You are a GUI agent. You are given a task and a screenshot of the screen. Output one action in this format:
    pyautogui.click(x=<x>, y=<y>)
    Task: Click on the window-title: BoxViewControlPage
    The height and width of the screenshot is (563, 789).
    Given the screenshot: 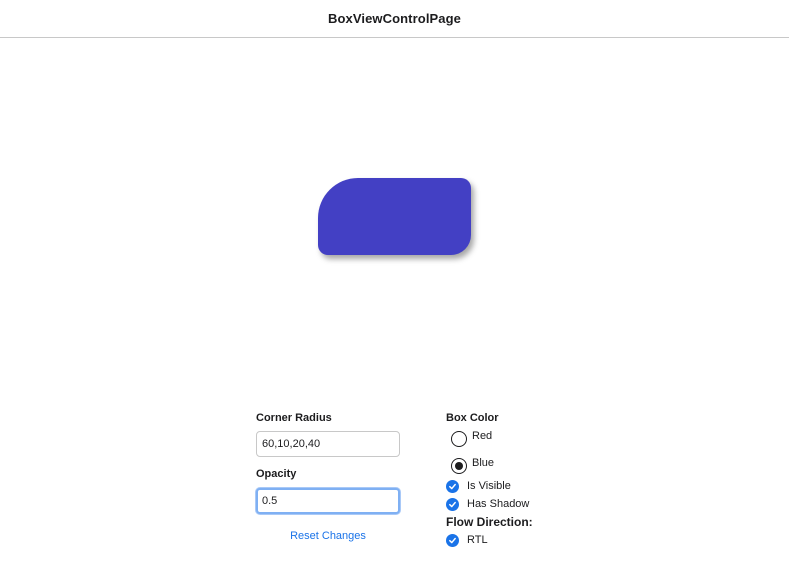 What is the action you would take?
    pyautogui.click(x=394, y=18)
    